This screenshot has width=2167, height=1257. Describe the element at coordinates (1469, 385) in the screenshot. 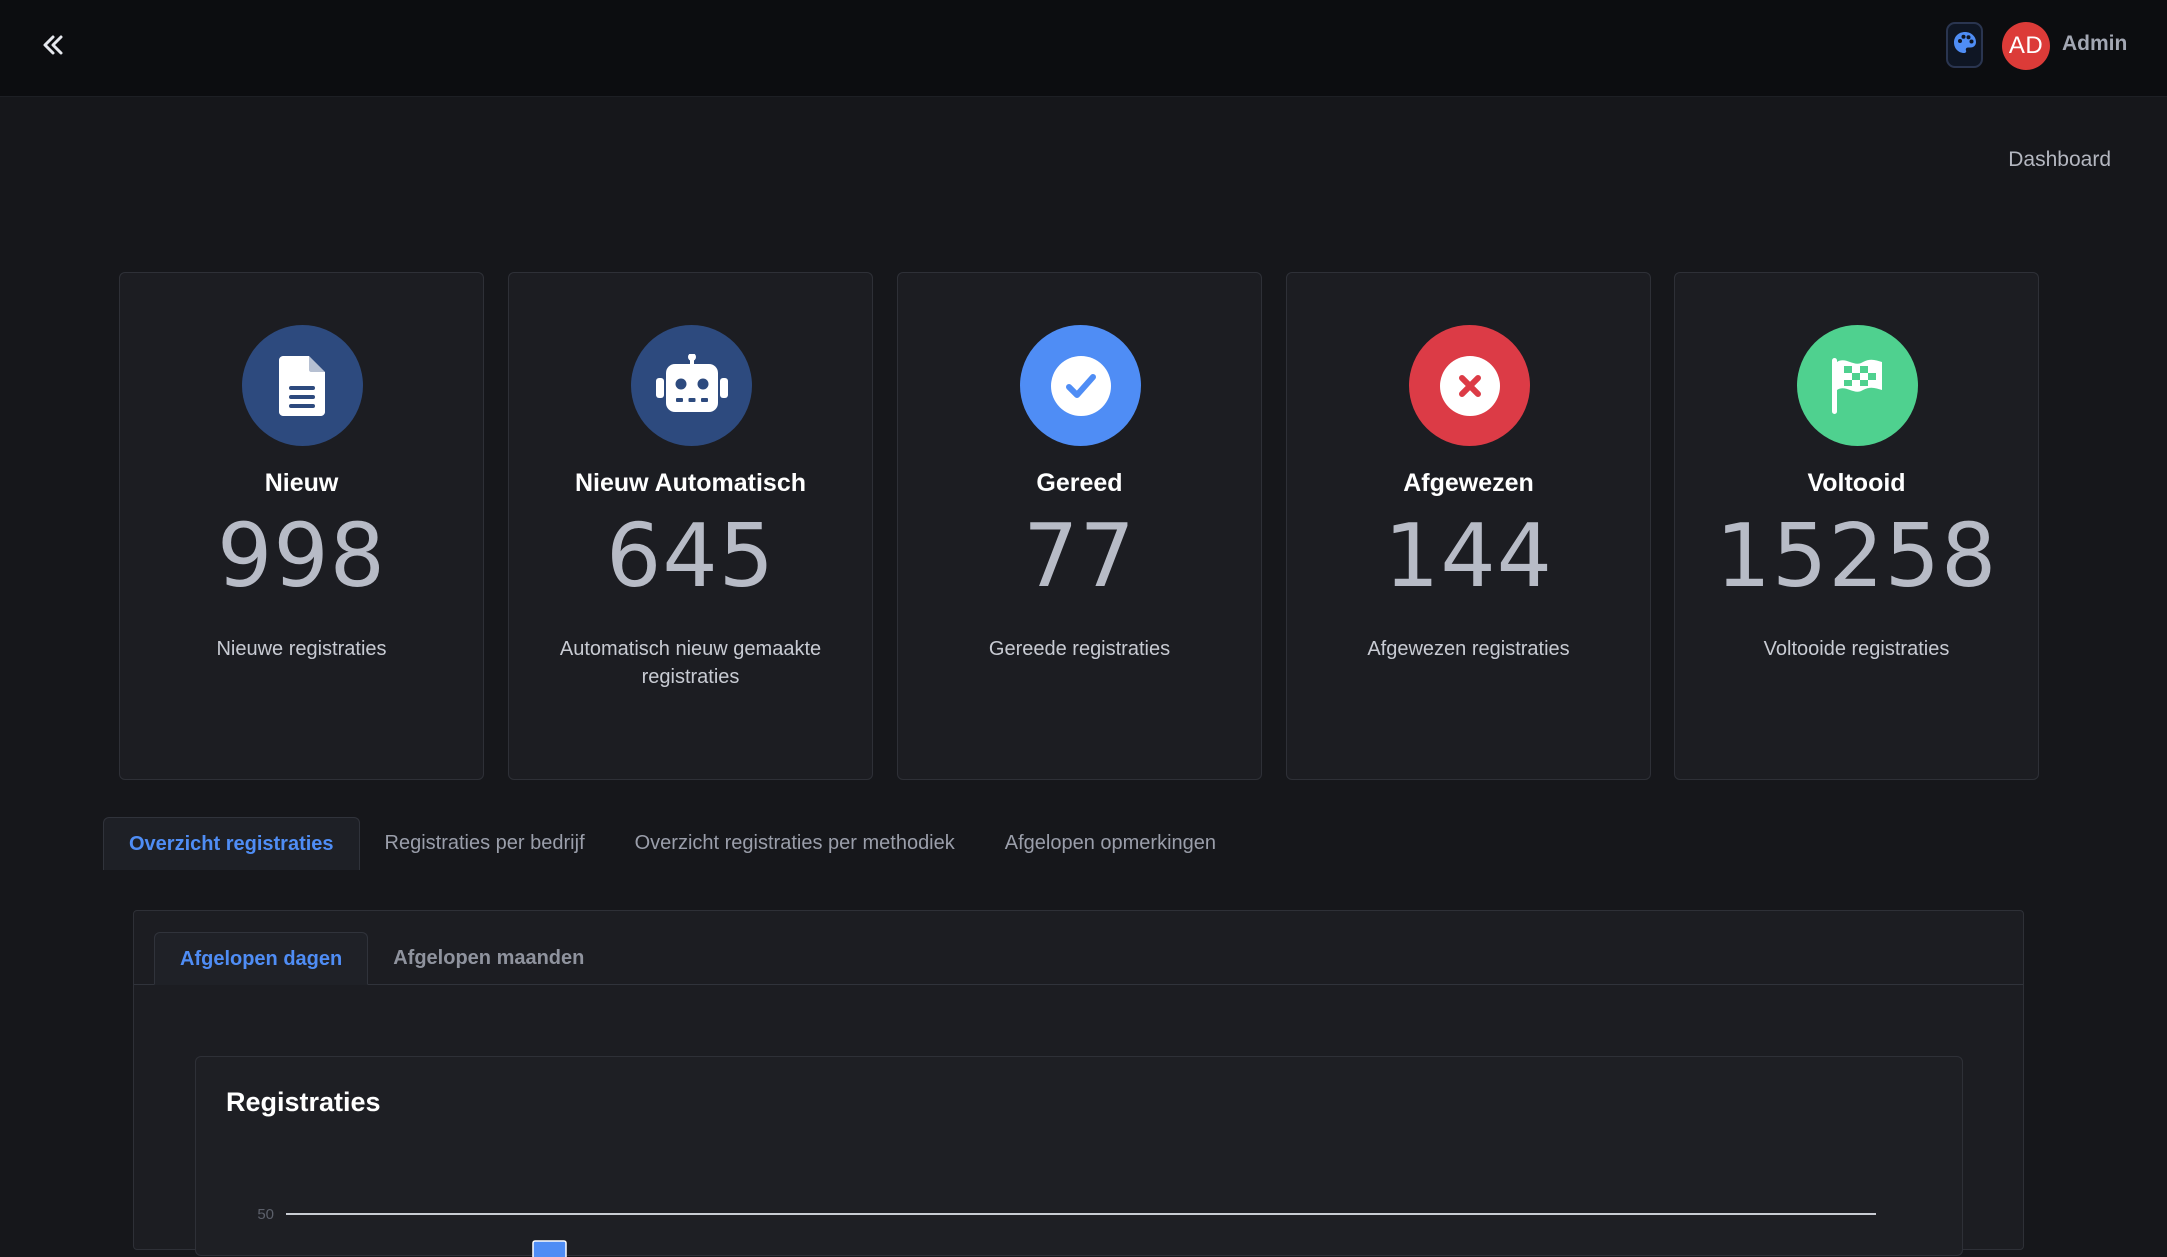

I see `x-circle-icon` at that location.